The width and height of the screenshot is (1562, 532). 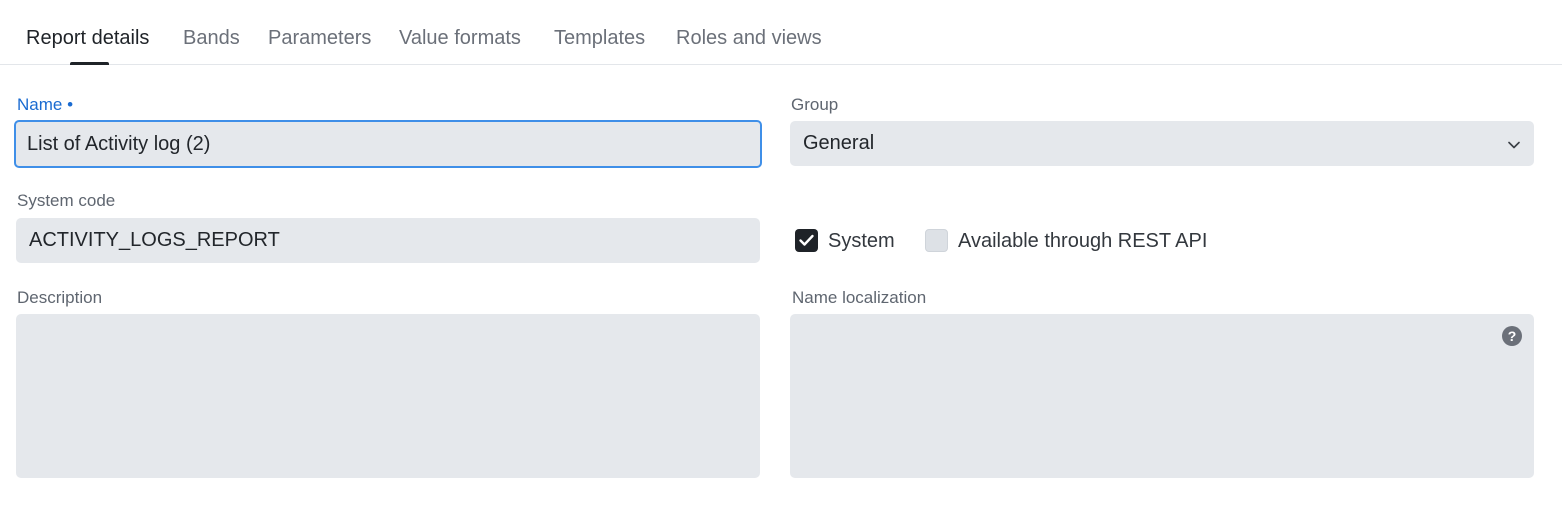 I want to click on system-code-input: ACTIVITY_LOGS_REPORT, so click(x=388, y=240).